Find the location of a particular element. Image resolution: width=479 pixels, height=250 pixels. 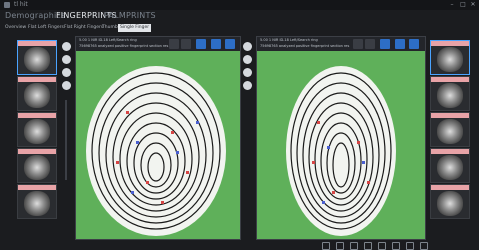

top-nav: Demographics FINGERPRINTS PALMPRINTS is located at coordinates (239, 16).